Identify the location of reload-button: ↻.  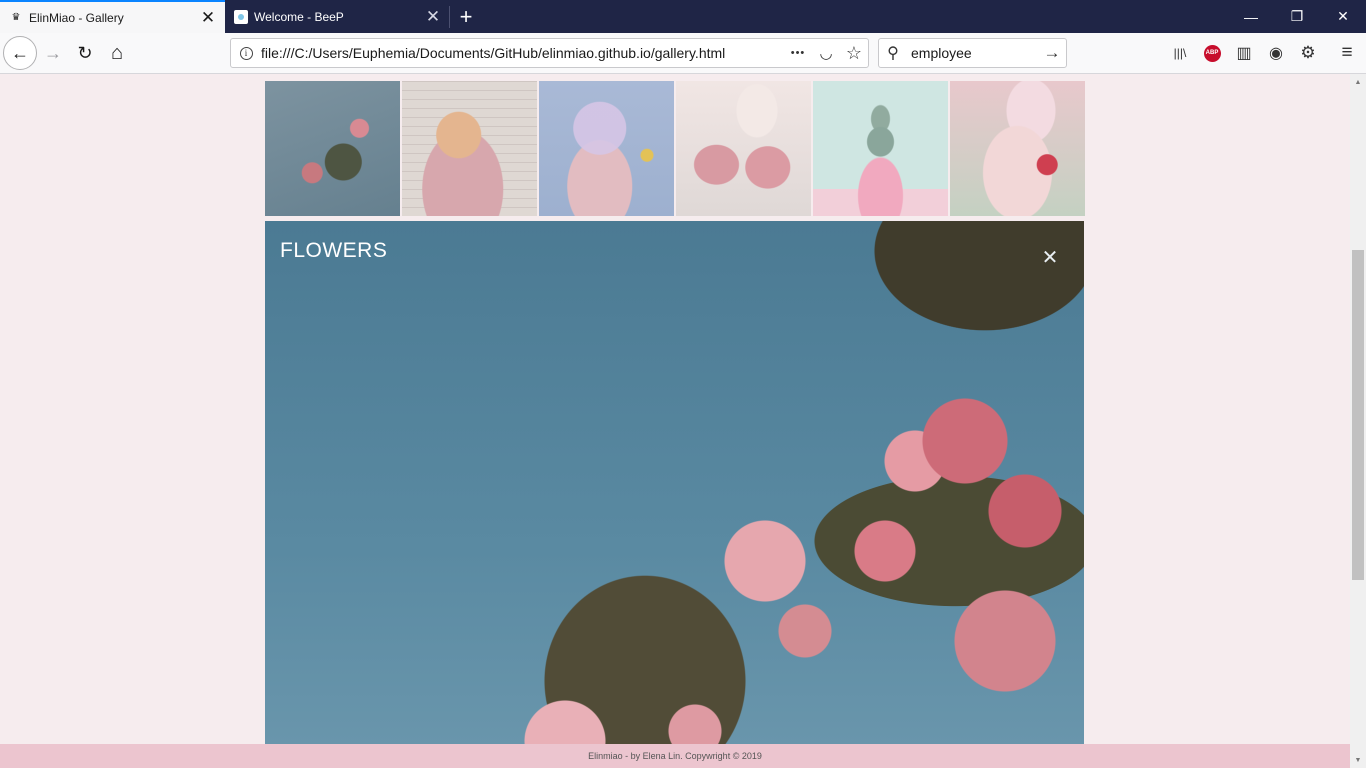
(85, 53).